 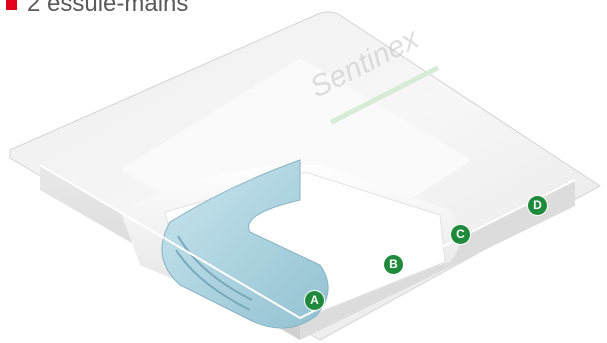 I want to click on marker-d: D, so click(x=537, y=205).